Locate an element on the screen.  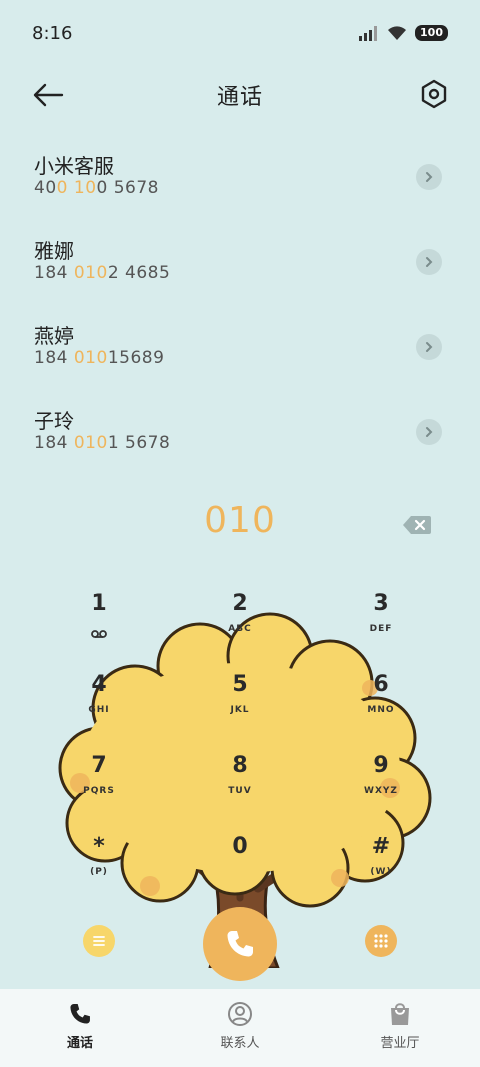
key-digit: # is located at coordinates (381, 846).